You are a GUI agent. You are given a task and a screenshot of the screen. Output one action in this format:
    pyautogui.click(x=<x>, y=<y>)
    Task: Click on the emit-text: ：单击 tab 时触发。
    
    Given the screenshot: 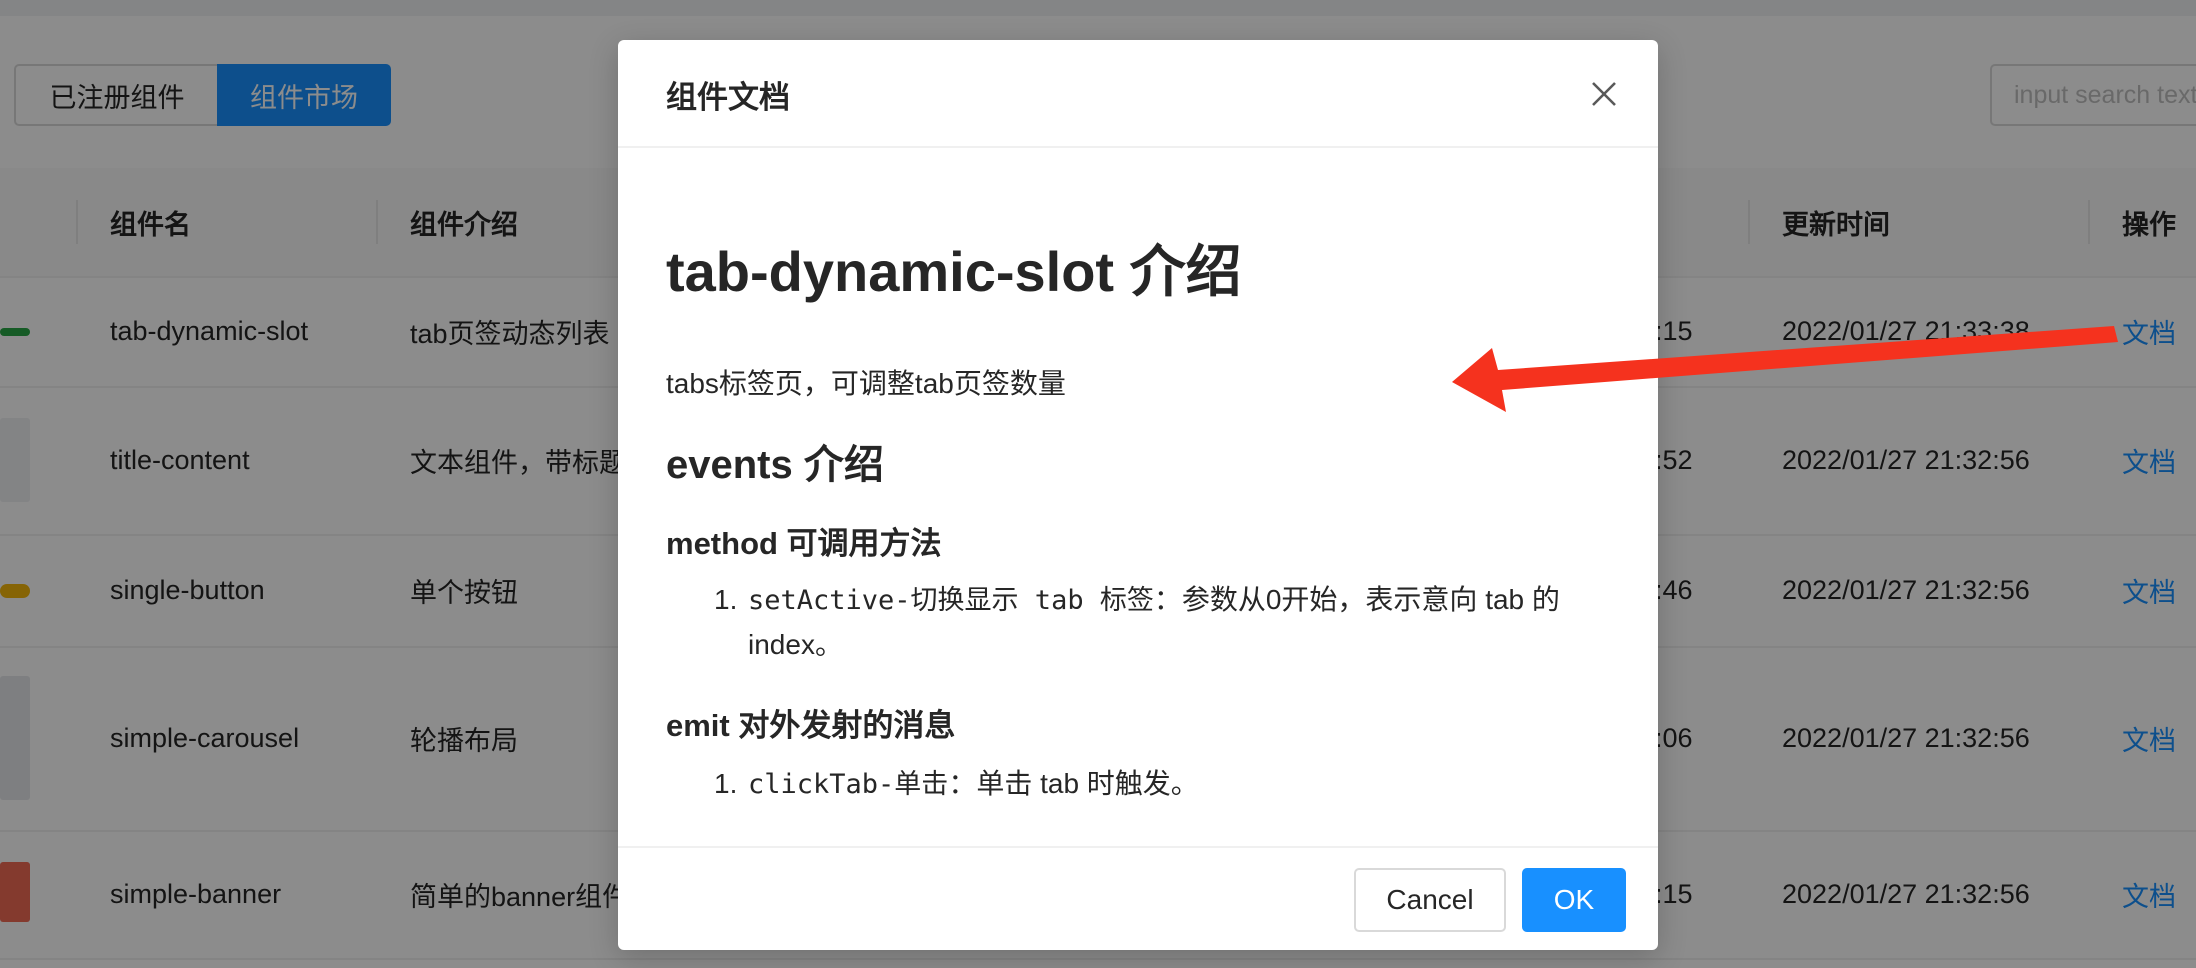 What is the action you would take?
    pyautogui.click(x=1073, y=783)
    